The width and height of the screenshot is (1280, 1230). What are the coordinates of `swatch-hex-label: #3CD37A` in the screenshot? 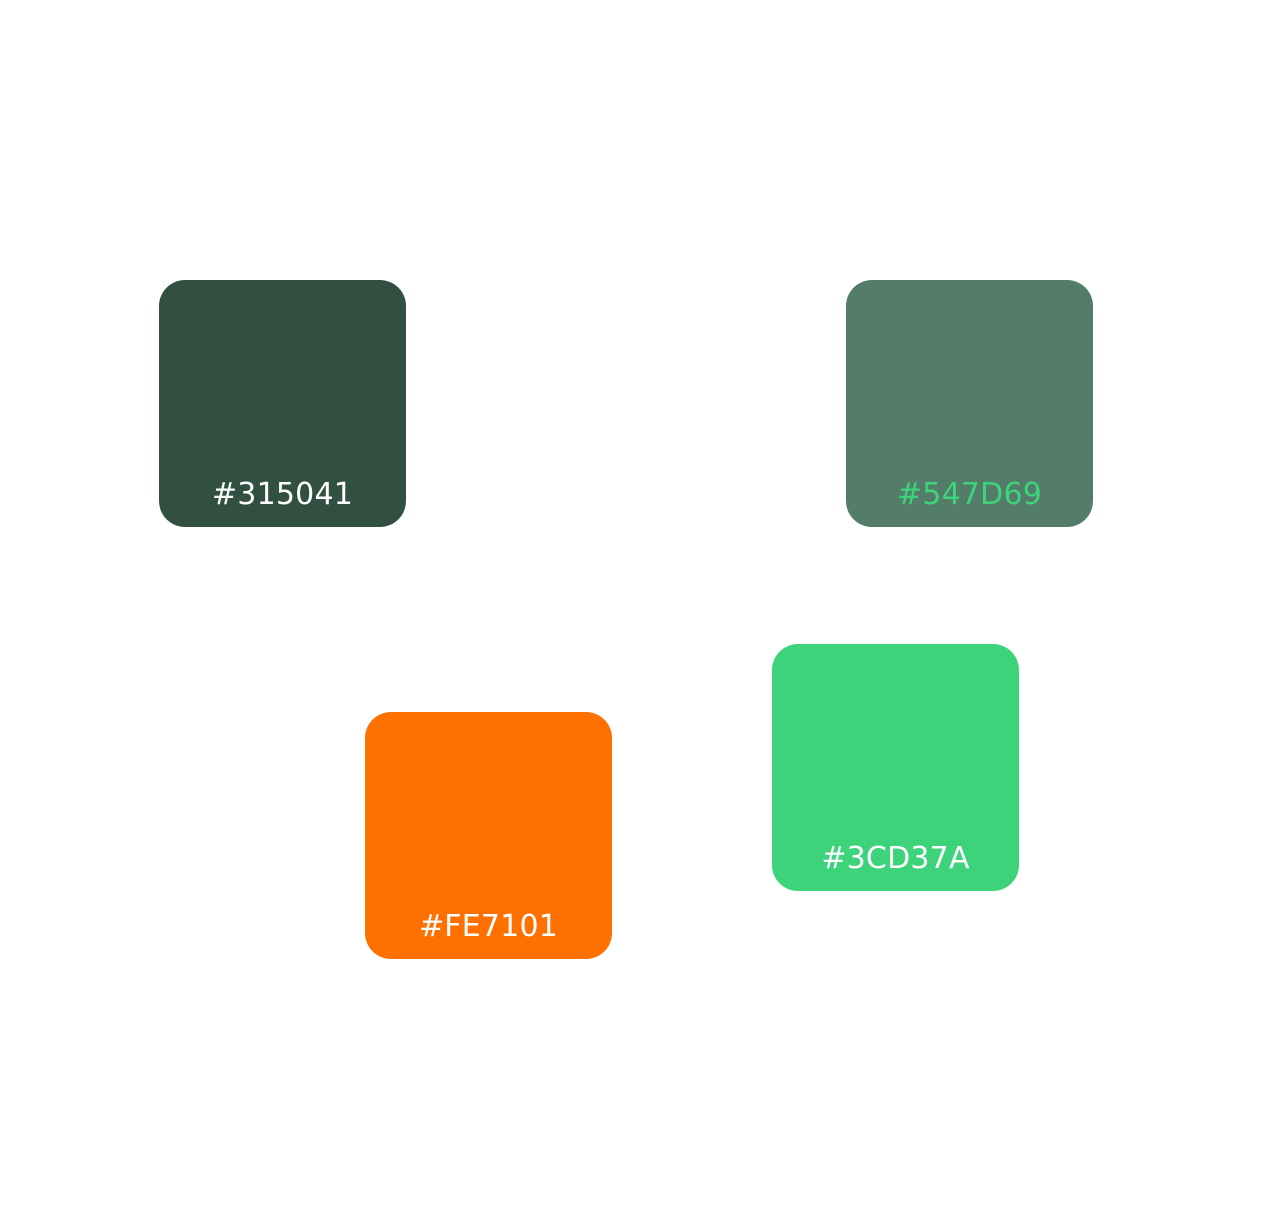 It's located at (895, 858).